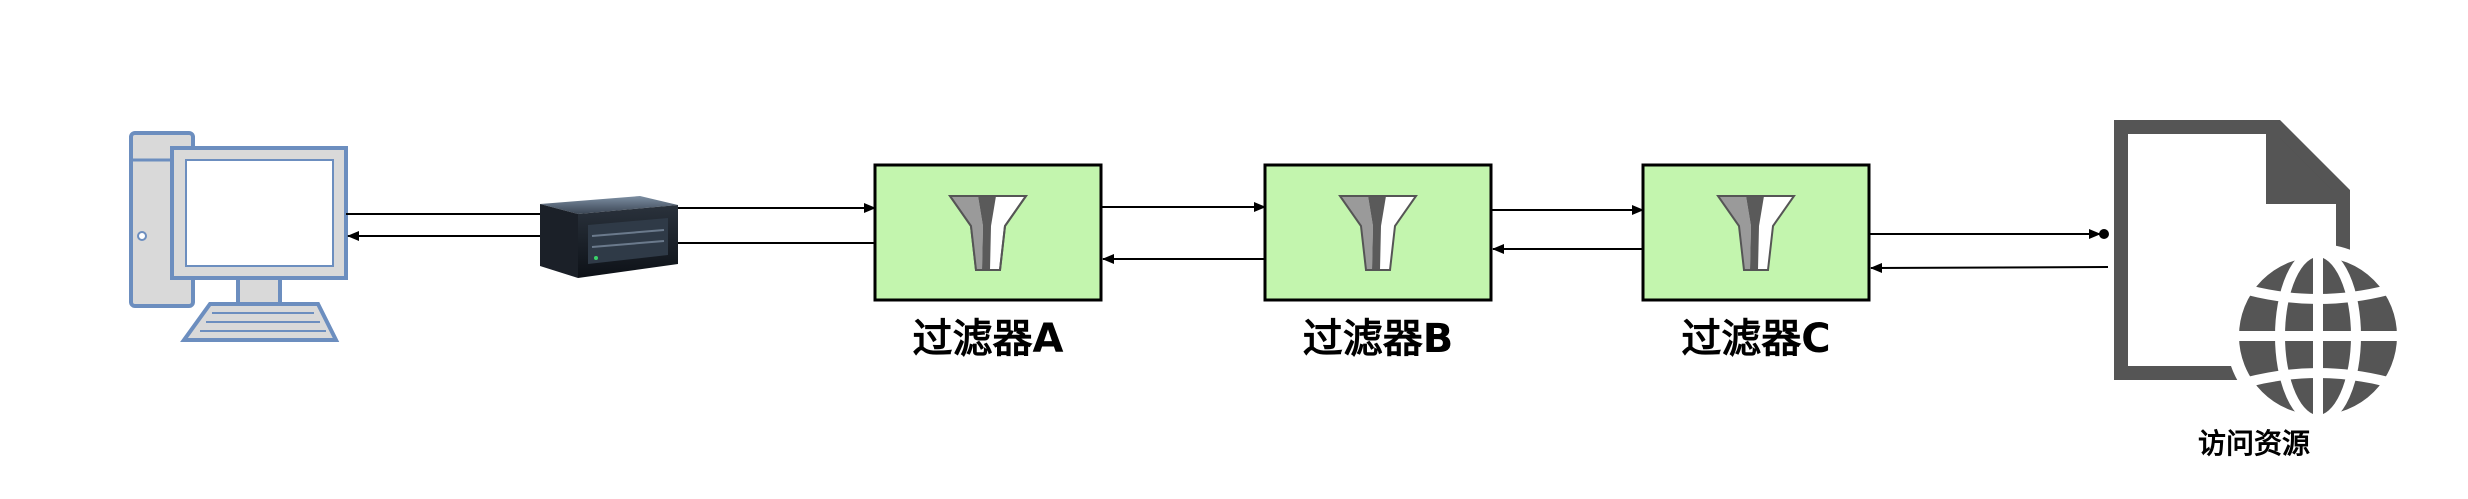 This screenshot has width=2468, height=499. Describe the element at coordinates (1755, 339) in the screenshot. I see `filter-label-c: 过滤器C` at that location.